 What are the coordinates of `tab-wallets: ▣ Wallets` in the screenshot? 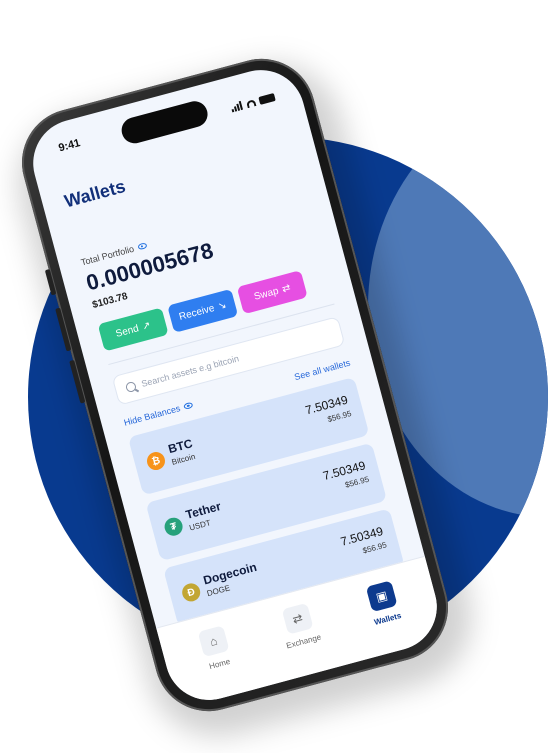 It's located at (383, 603).